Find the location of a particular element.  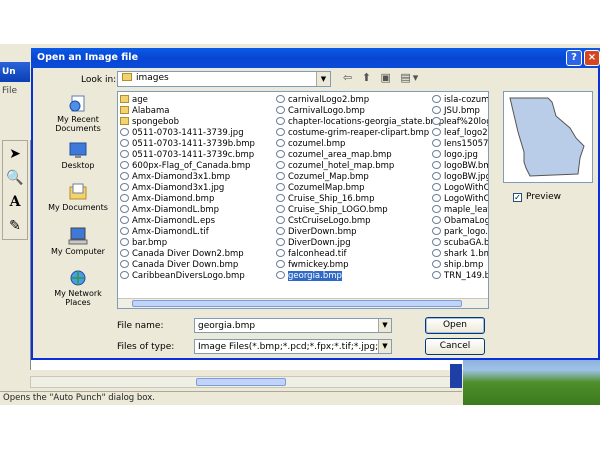

back-icon: ⇦ is located at coordinates (348, 77).